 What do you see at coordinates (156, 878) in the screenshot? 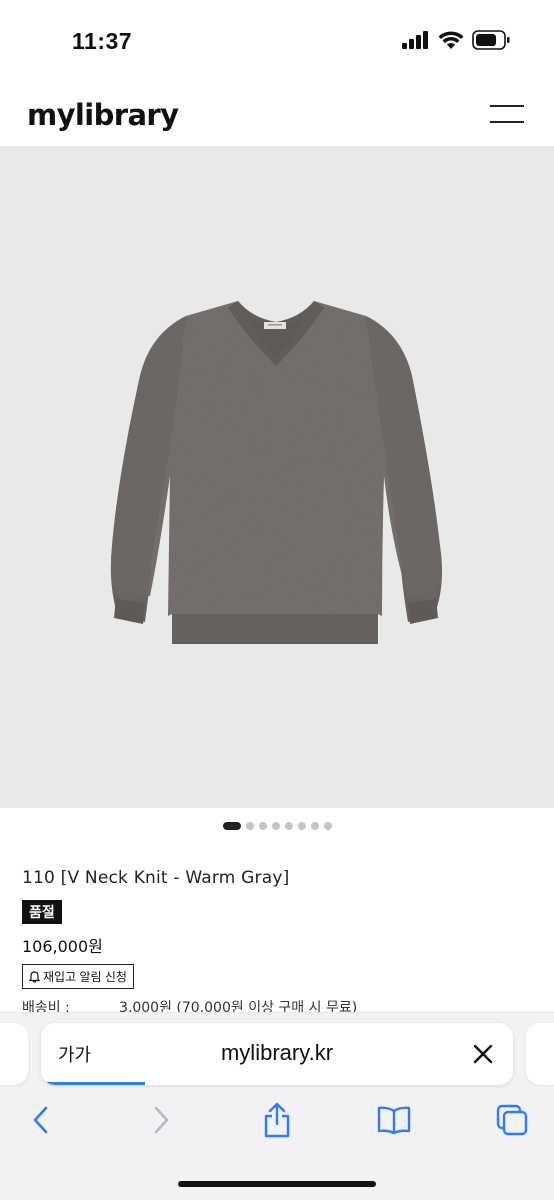
I see `product-name: 110 [V Neck Knit - Warm Gray]` at bounding box center [156, 878].